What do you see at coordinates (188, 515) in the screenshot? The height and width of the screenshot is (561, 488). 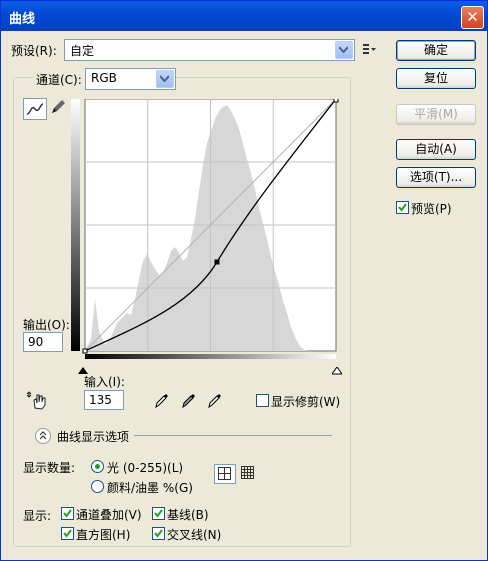 I see `baseline-label: 基线(B)` at bounding box center [188, 515].